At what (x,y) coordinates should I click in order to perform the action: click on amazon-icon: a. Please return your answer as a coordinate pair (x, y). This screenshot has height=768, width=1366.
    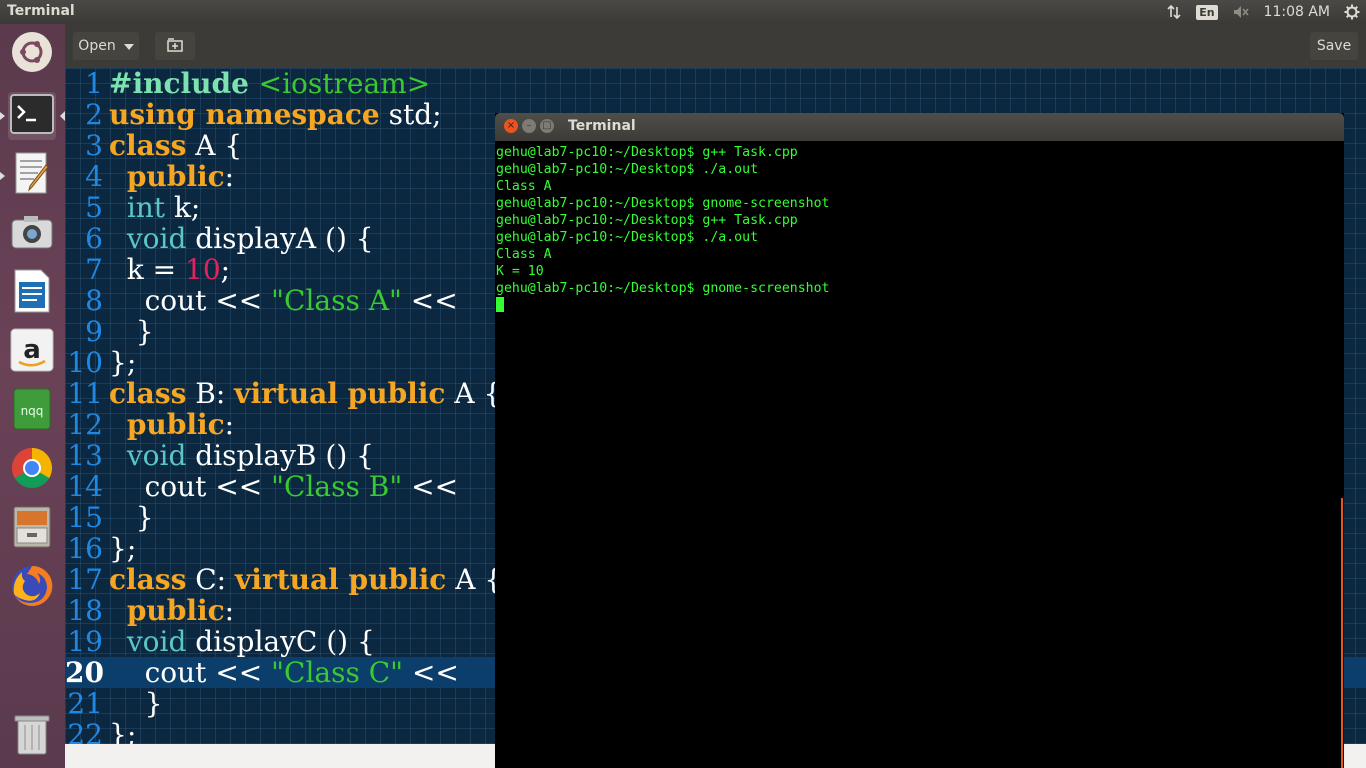
    Looking at the image, I should click on (32, 352).